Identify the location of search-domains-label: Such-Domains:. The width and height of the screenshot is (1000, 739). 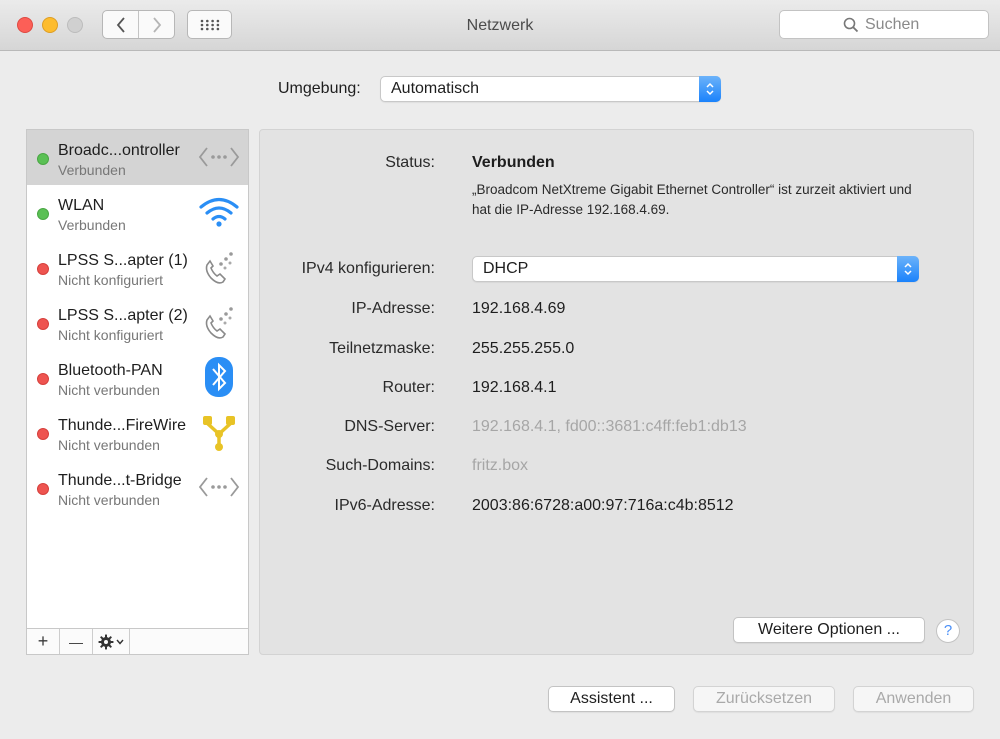
(380, 465).